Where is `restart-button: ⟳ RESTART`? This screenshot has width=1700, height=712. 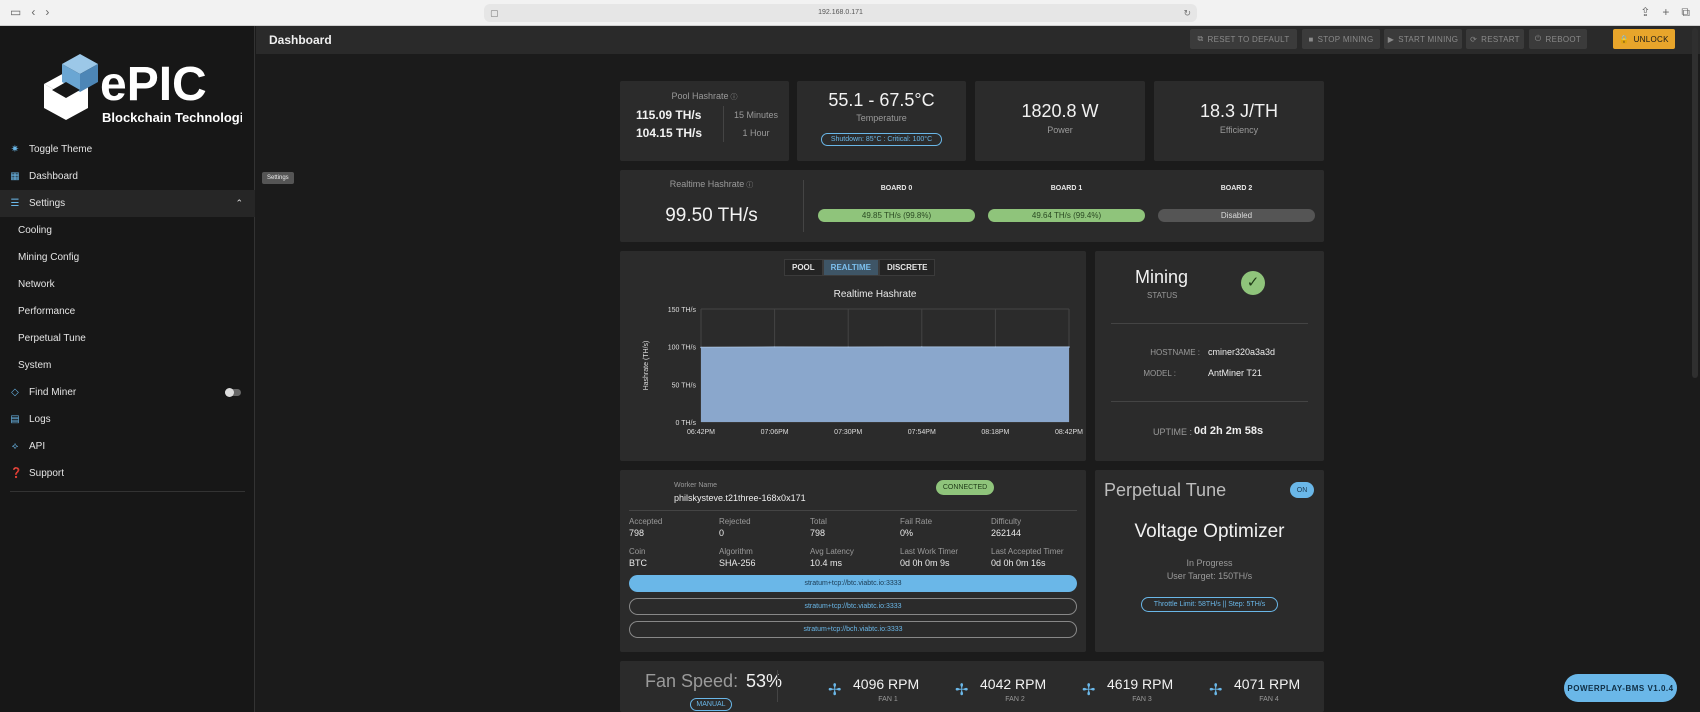
restart-button: ⟳ RESTART is located at coordinates (1495, 39).